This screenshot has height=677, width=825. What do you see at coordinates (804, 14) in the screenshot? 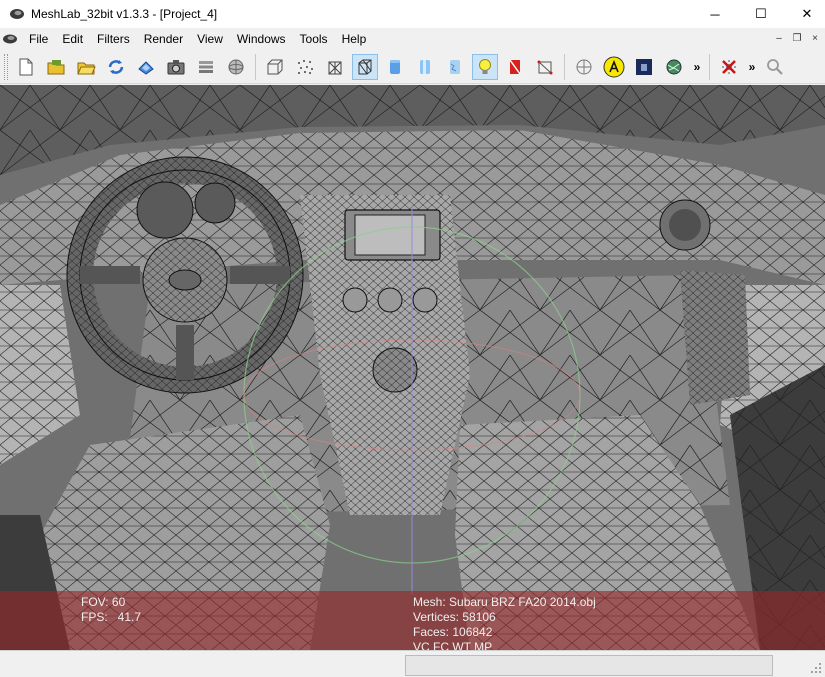
I see `close-button: ✕` at bounding box center [804, 14].